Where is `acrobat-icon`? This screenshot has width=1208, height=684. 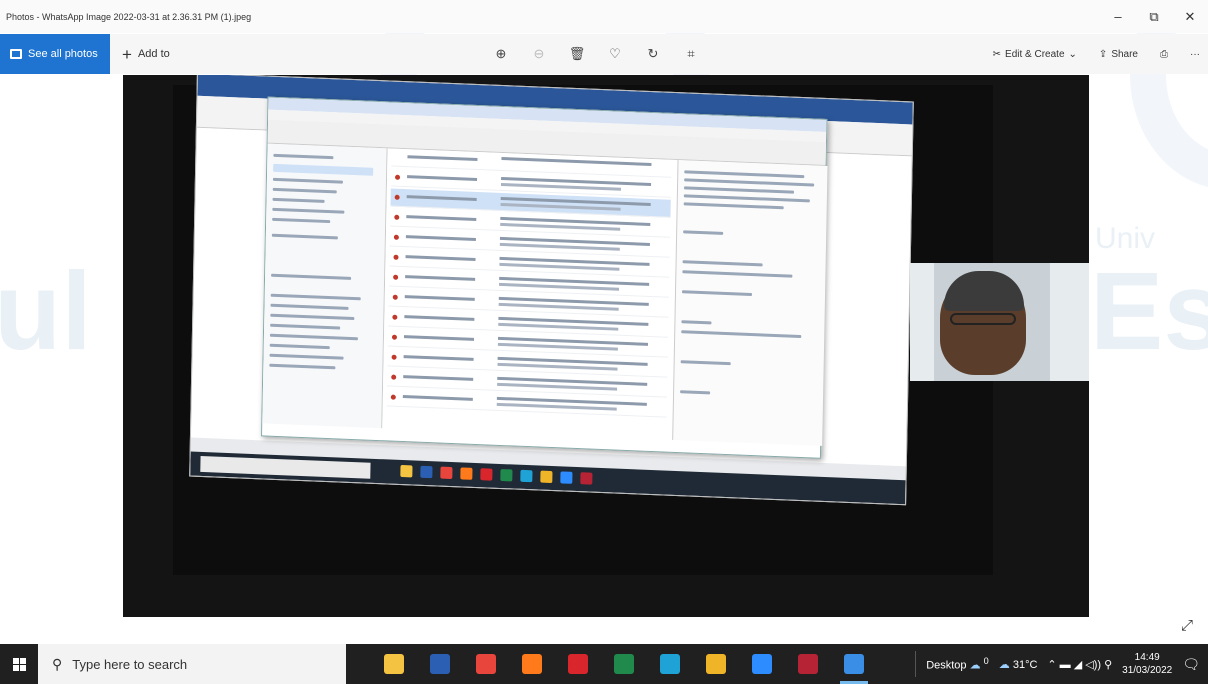
acrobat-icon is located at coordinates (578, 664).